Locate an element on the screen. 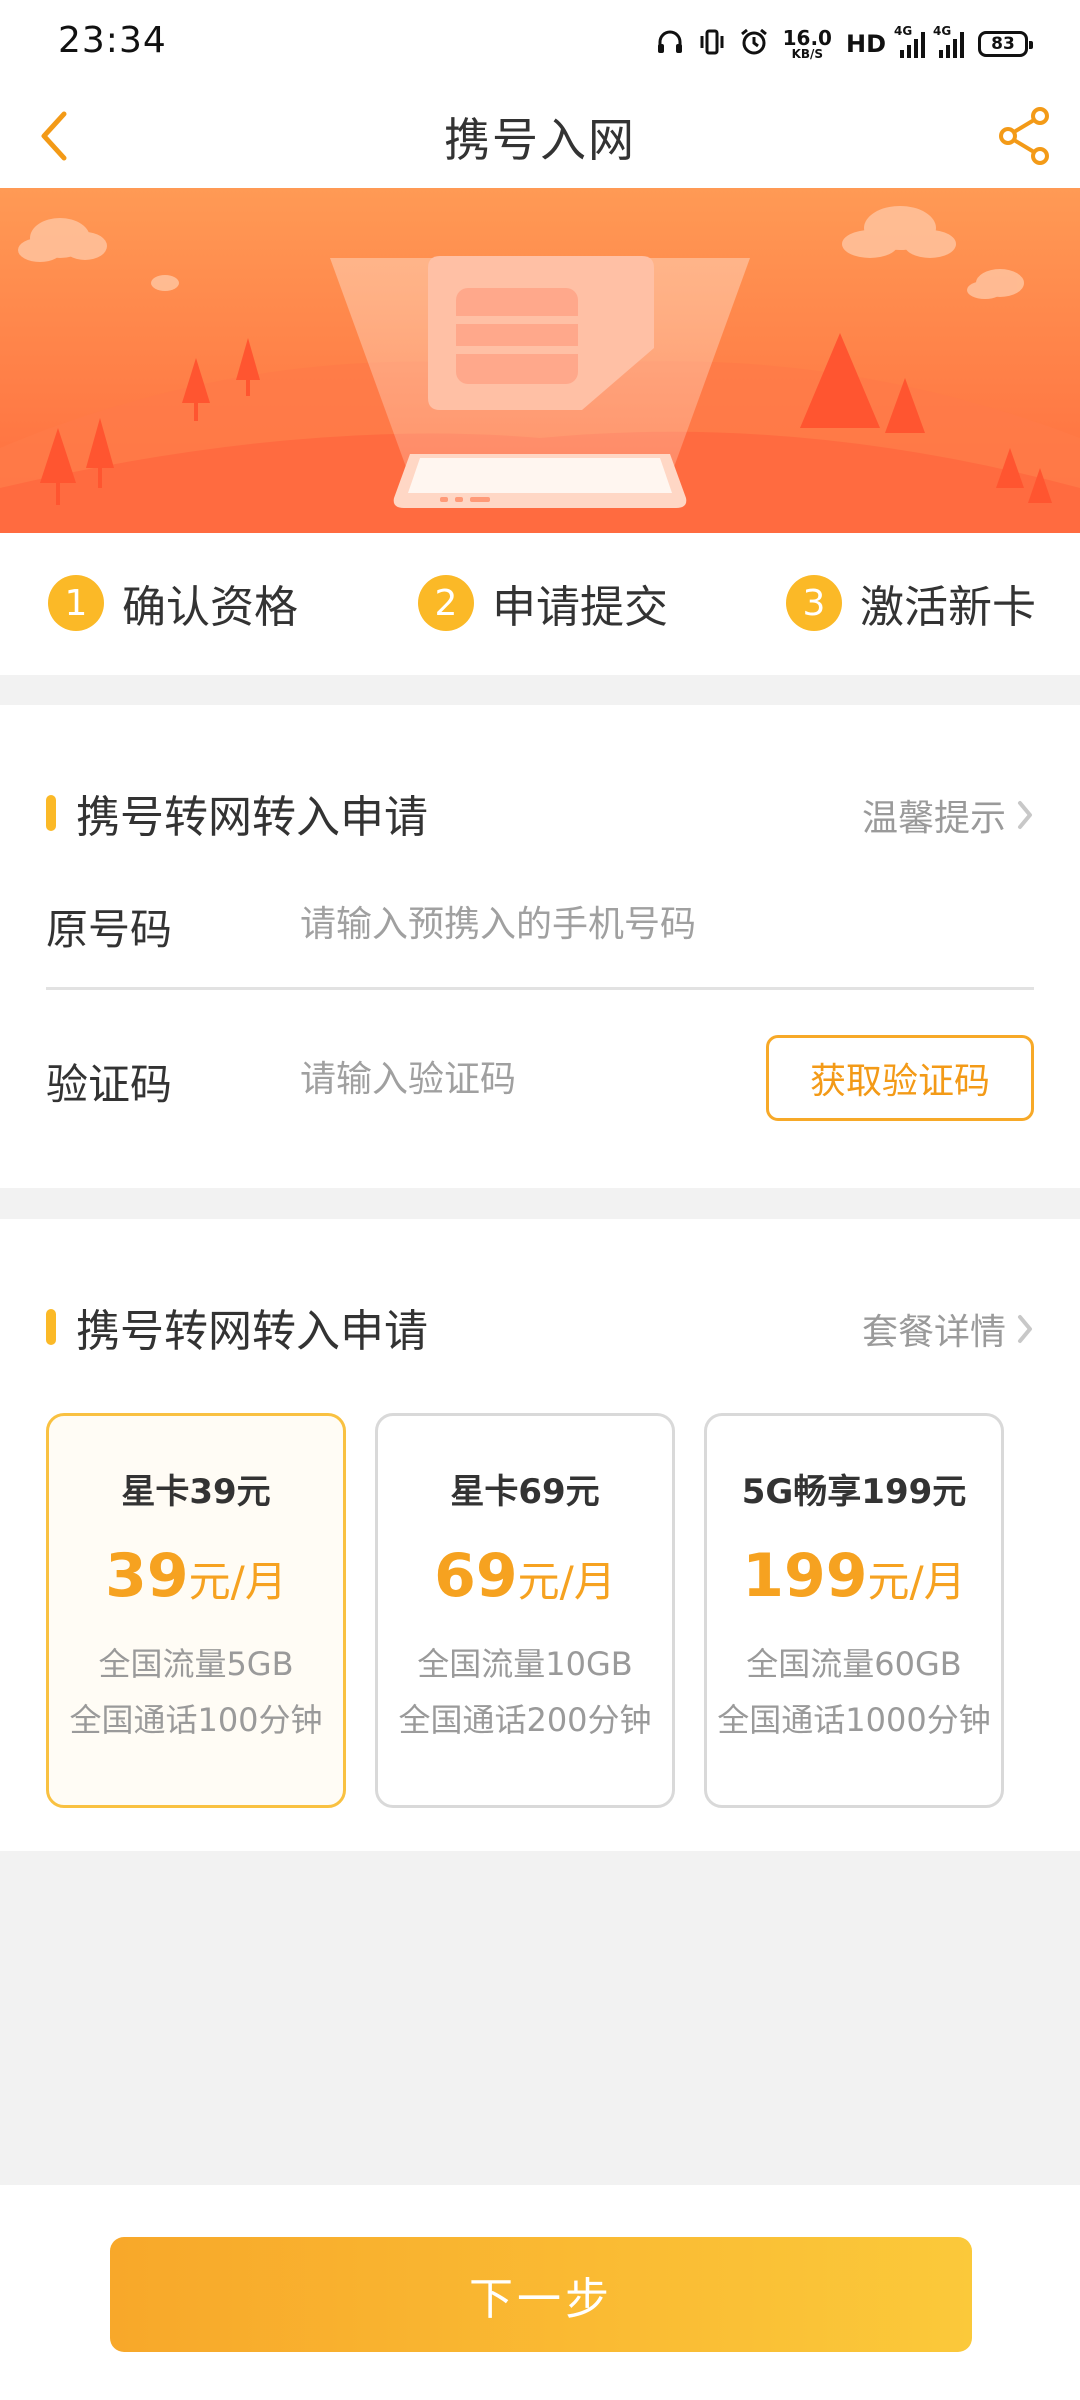 This screenshot has height=2400, width=1080. step-confirm: 1 确认资格 is located at coordinates (173, 603).